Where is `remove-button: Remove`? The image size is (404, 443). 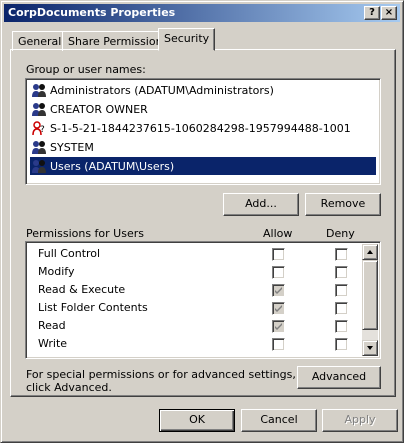
remove-button: Remove is located at coordinates (343, 204).